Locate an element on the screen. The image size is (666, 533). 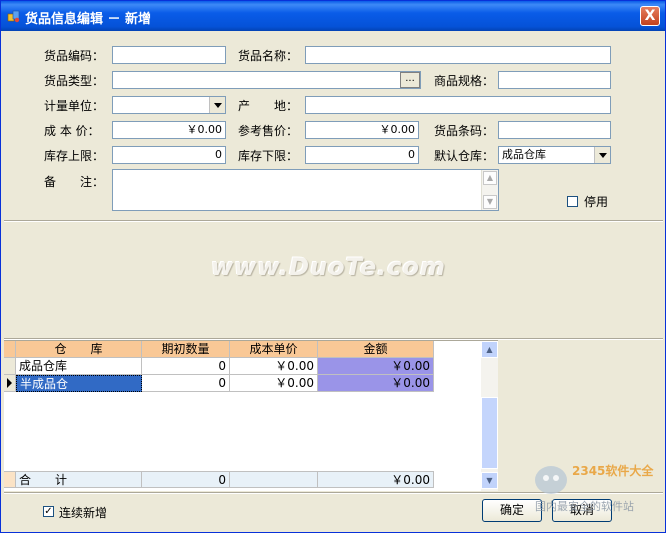
type-label: 货品类型： is located at coordinates (74, 81).